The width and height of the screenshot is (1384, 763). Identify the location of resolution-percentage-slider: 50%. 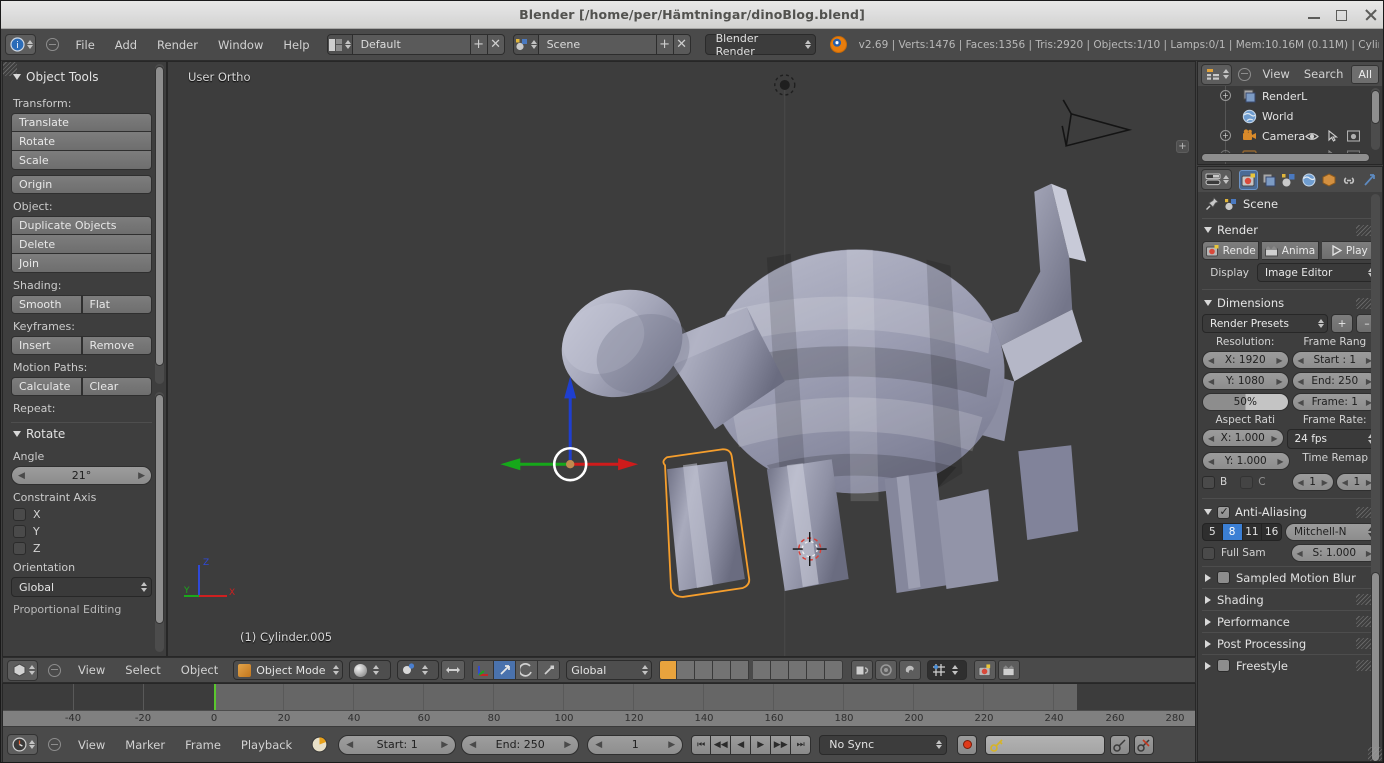
(1245, 402).